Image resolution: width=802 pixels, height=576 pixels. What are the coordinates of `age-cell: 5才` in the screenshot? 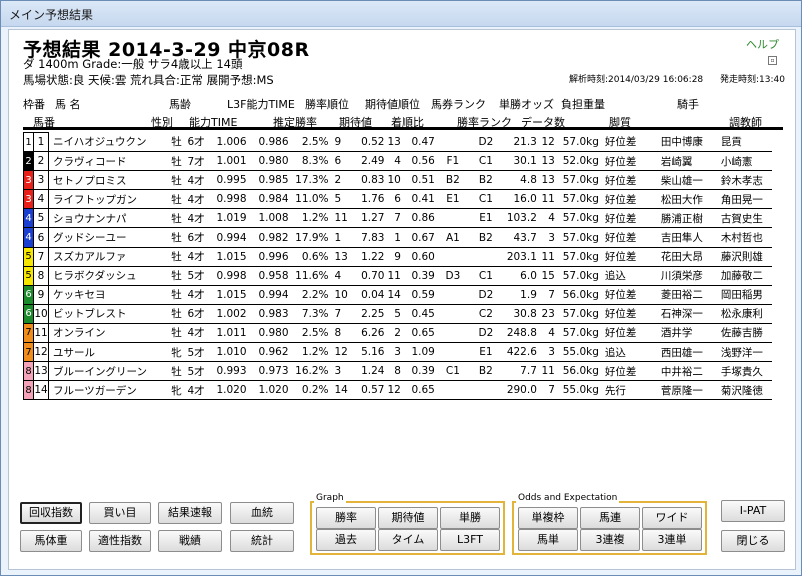 It's located at (197, 276).